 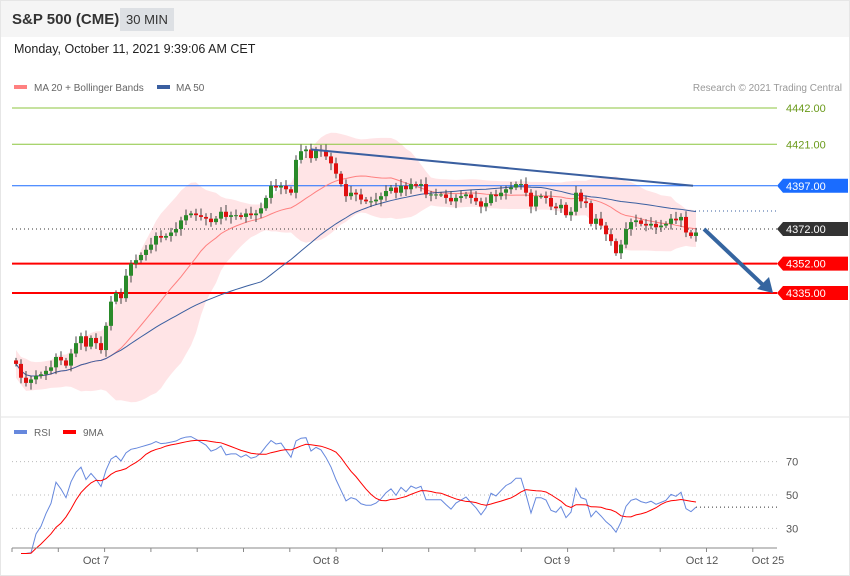 What do you see at coordinates (20, 432) in the screenshot?
I see `rsi-legend-swatch` at bounding box center [20, 432].